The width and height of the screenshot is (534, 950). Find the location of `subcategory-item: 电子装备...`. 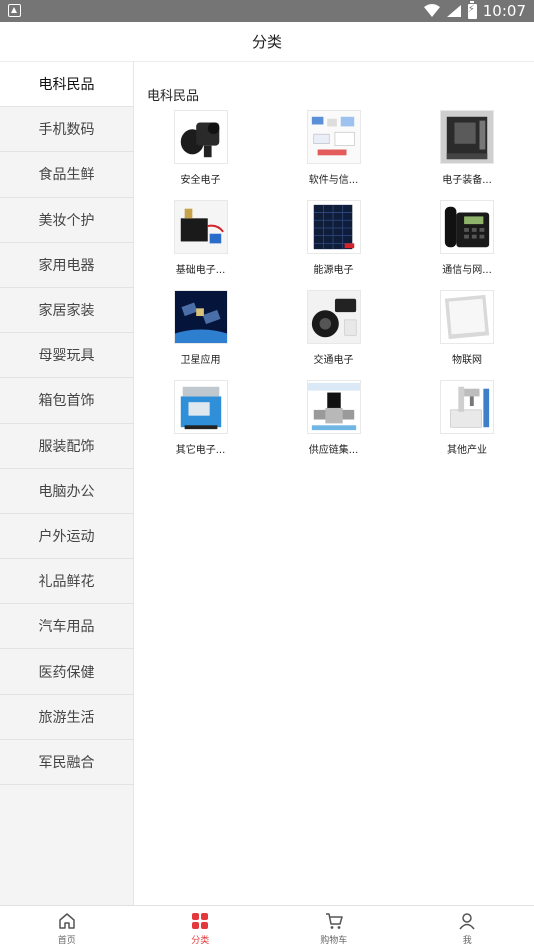

subcategory-item: 电子装备... is located at coordinates (467, 150).